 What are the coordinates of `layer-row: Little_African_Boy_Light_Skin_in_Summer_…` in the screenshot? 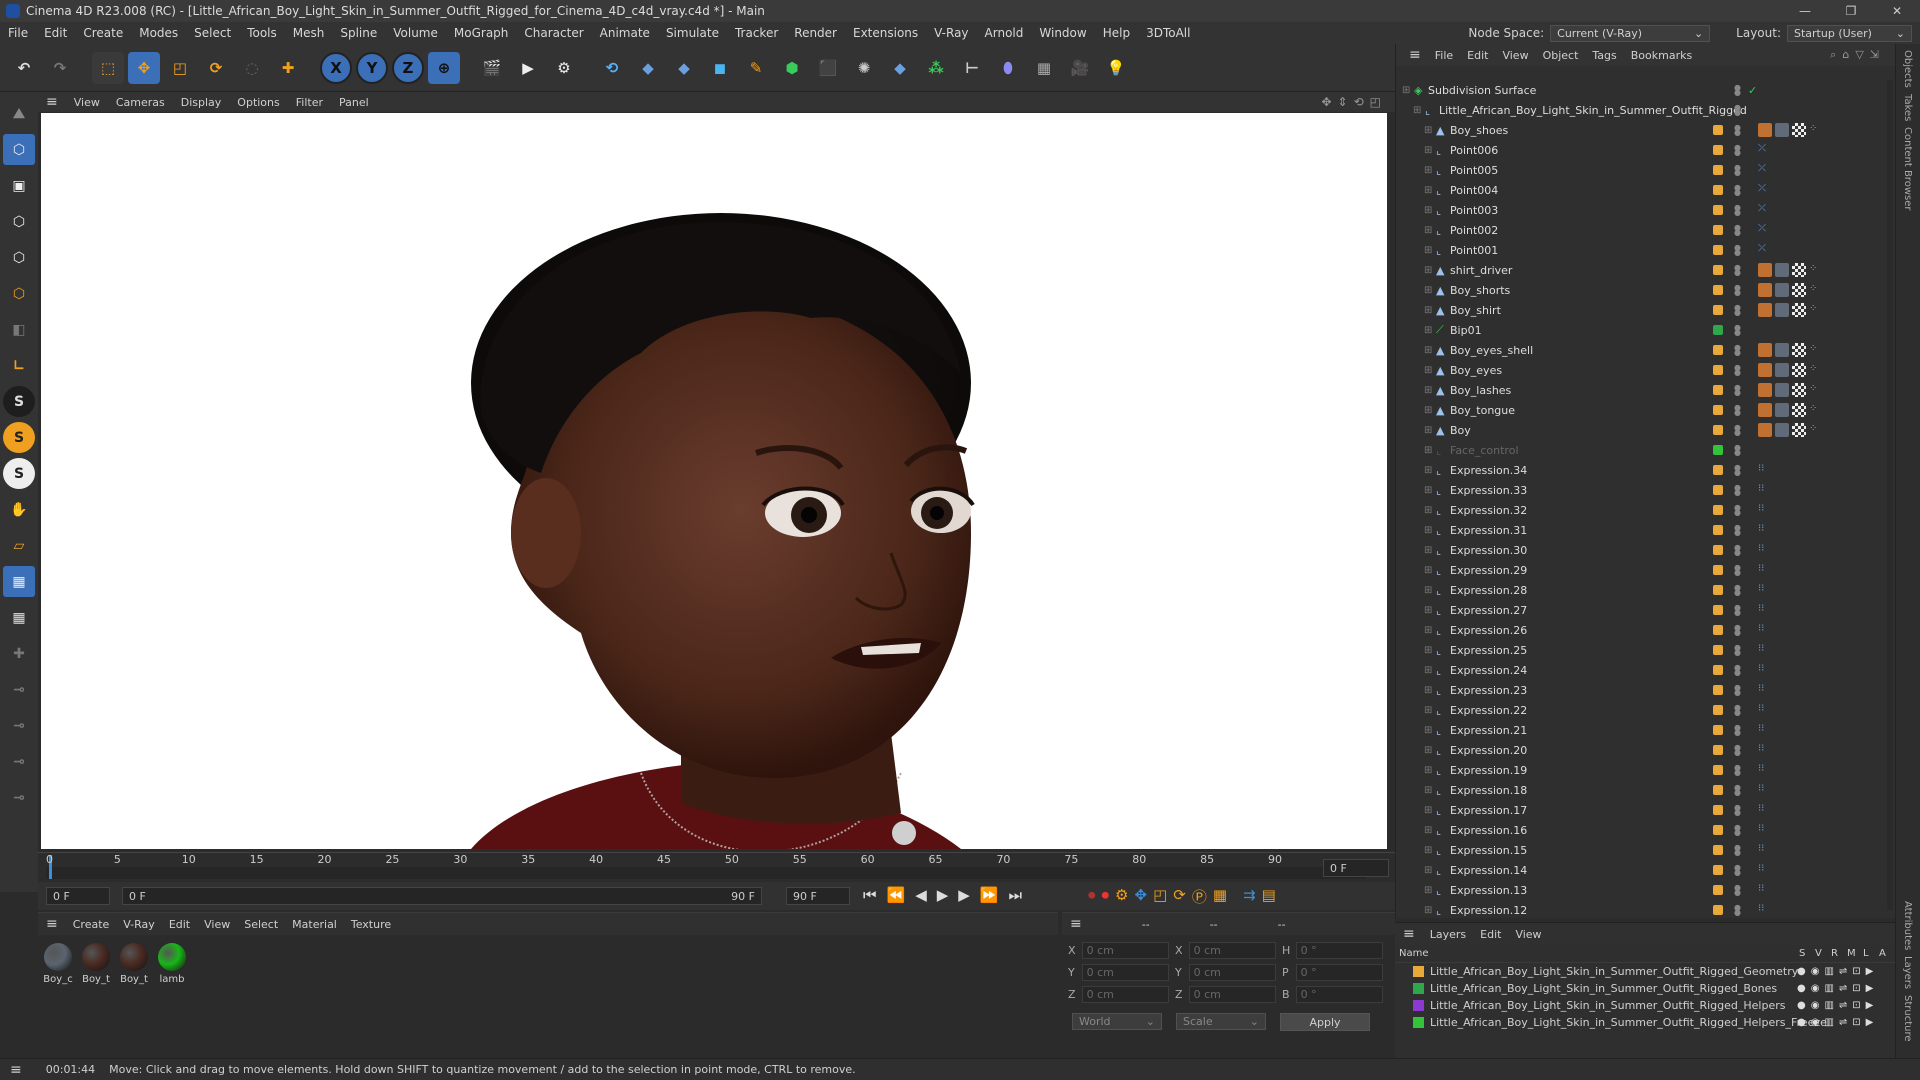 It's located at (1645, 971).